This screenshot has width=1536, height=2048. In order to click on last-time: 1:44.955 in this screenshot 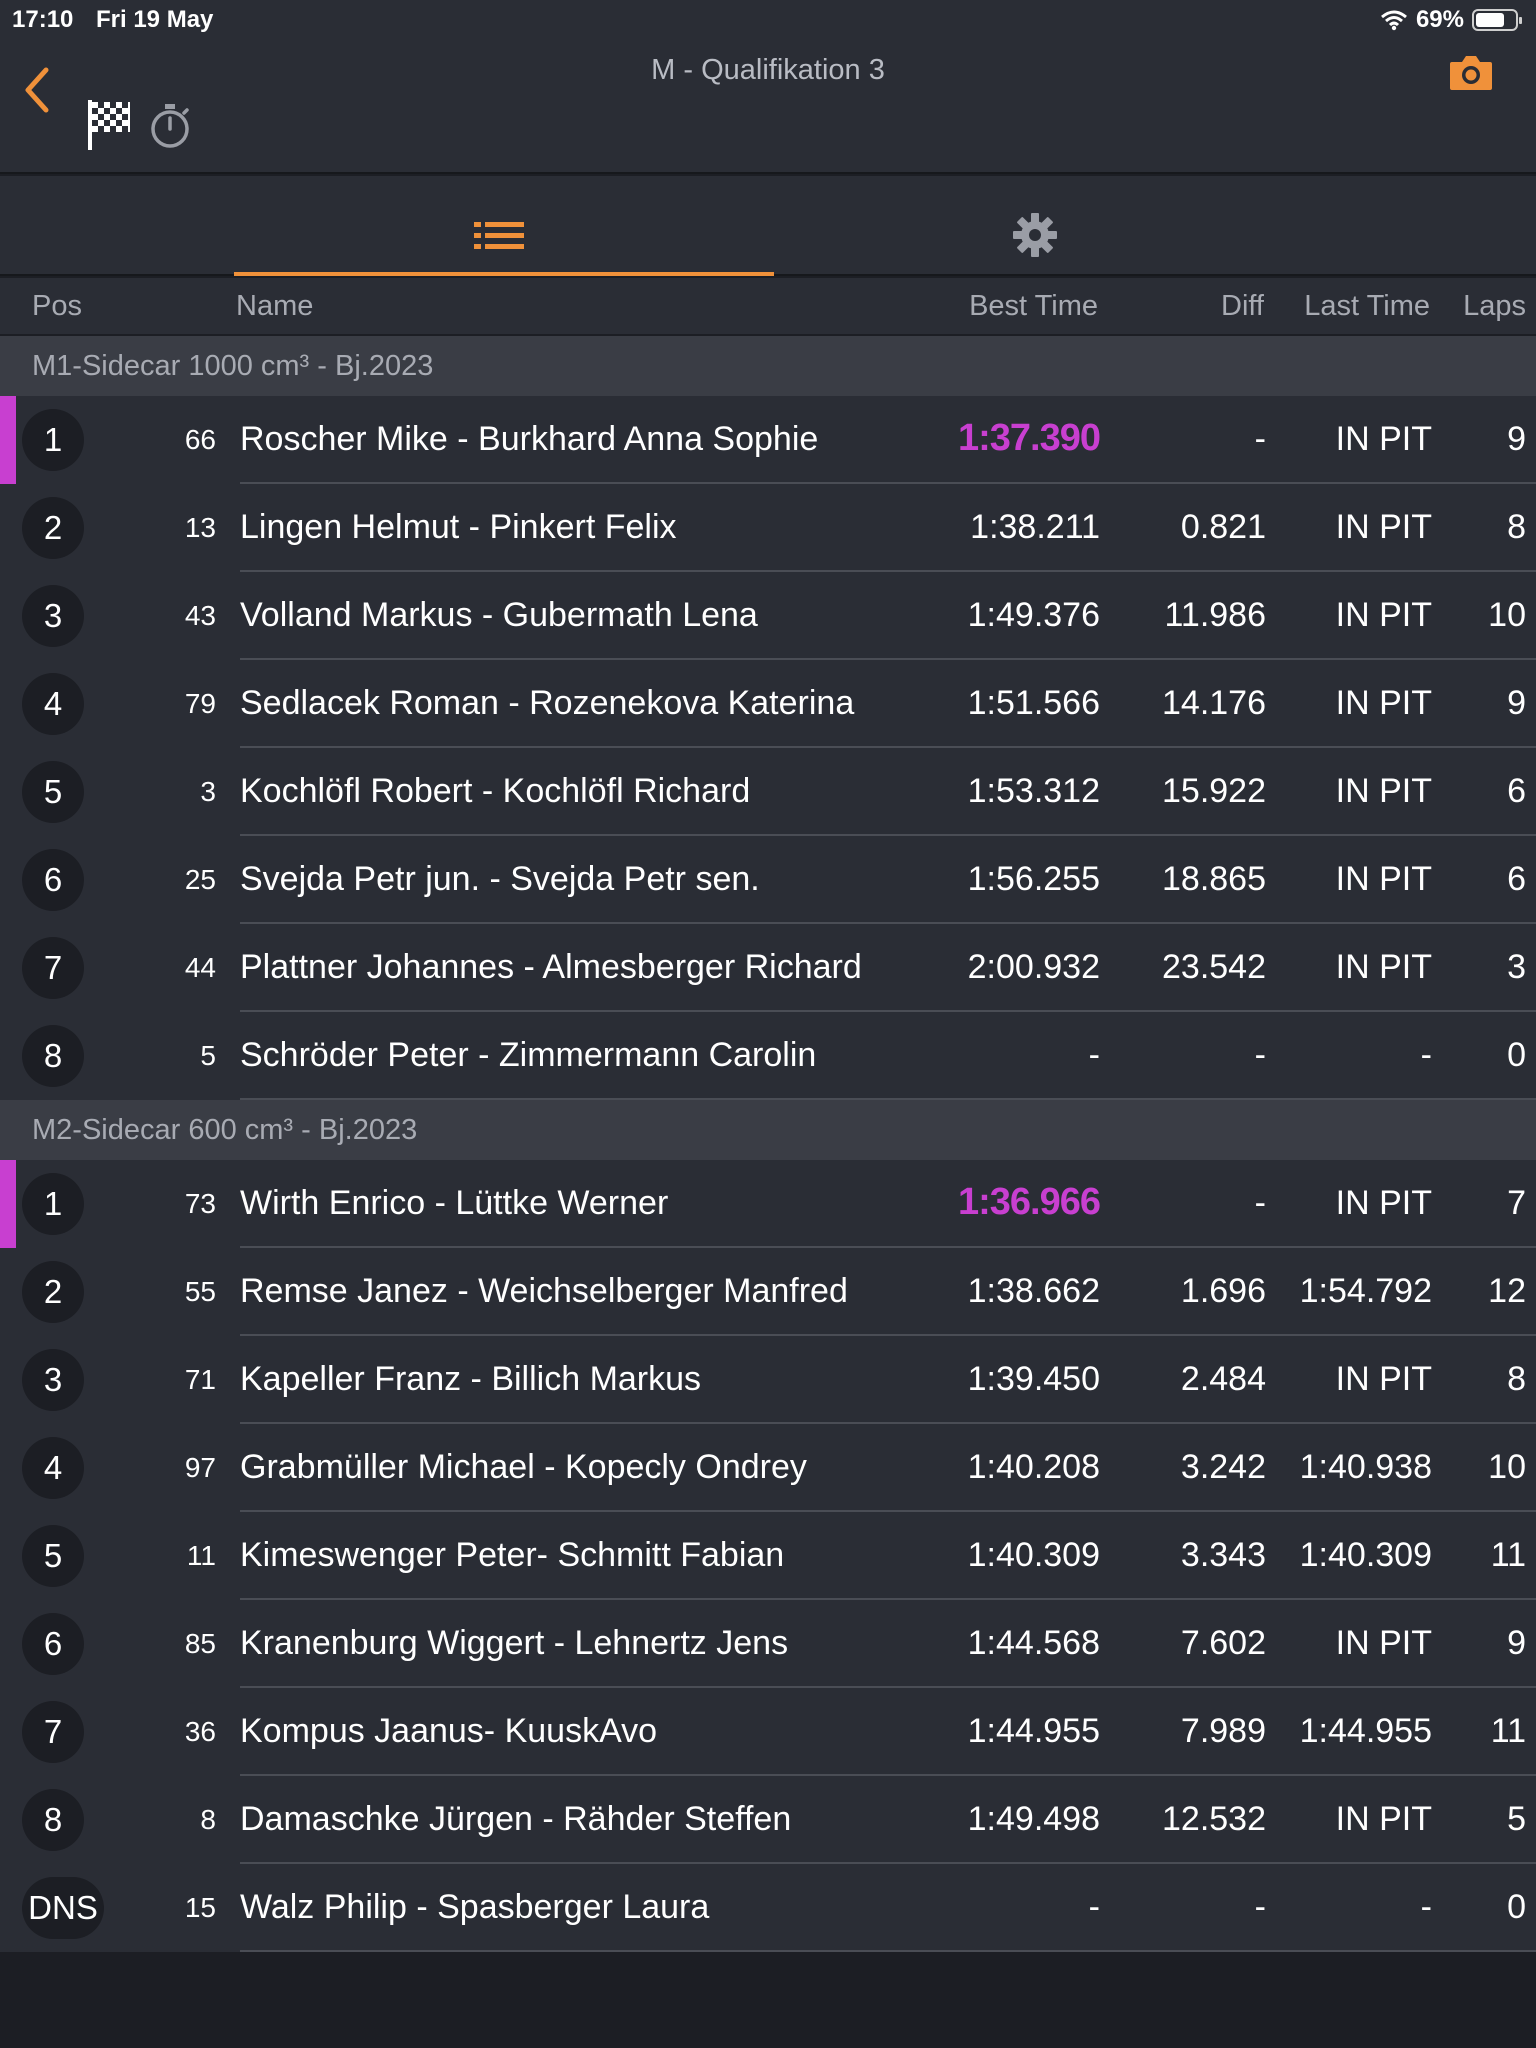, I will do `click(1365, 1731)`.